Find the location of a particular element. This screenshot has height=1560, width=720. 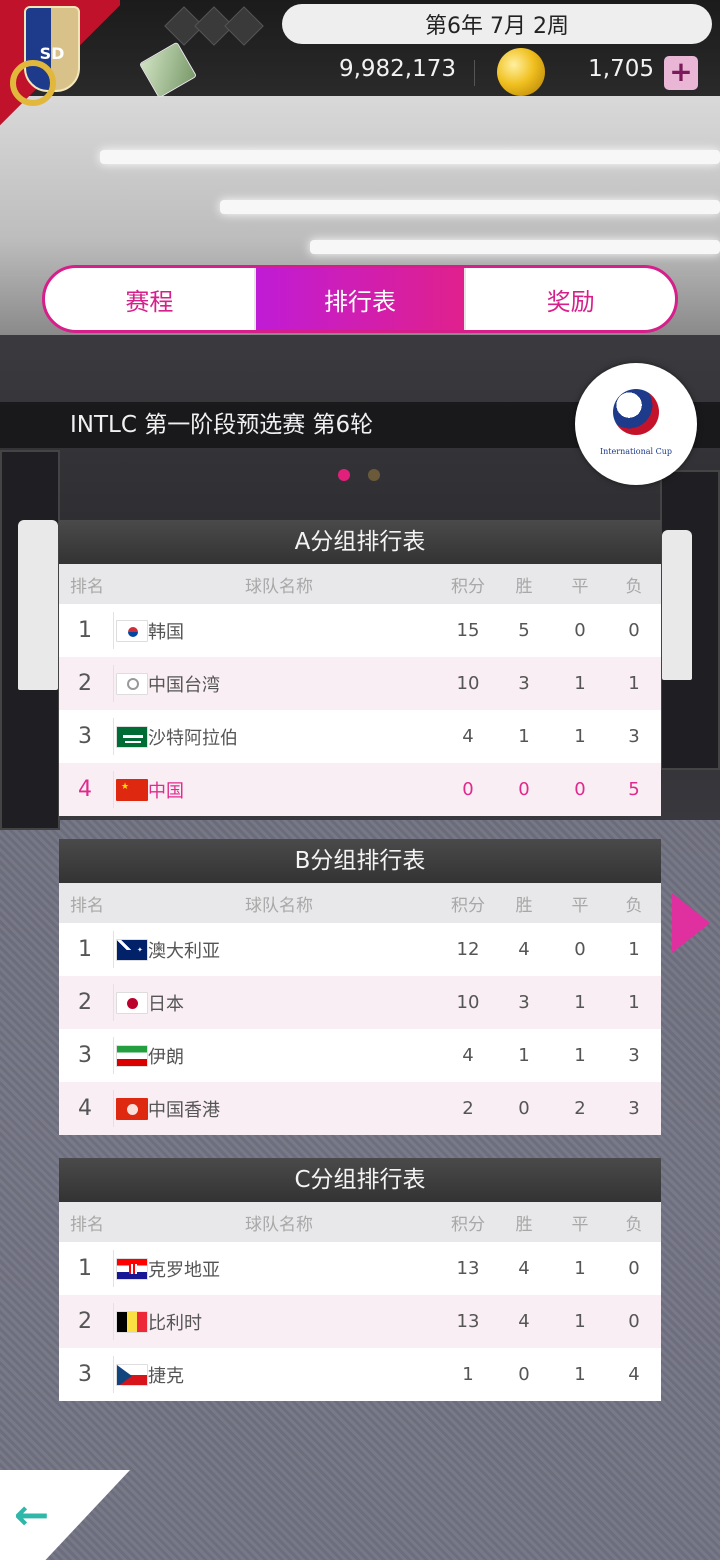

team-name: 澳大利亚 is located at coordinates (184, 951).